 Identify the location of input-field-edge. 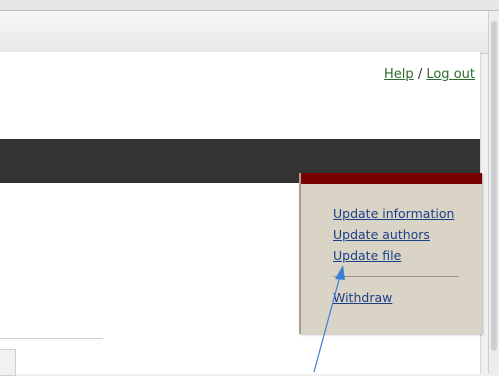
(8, 362).